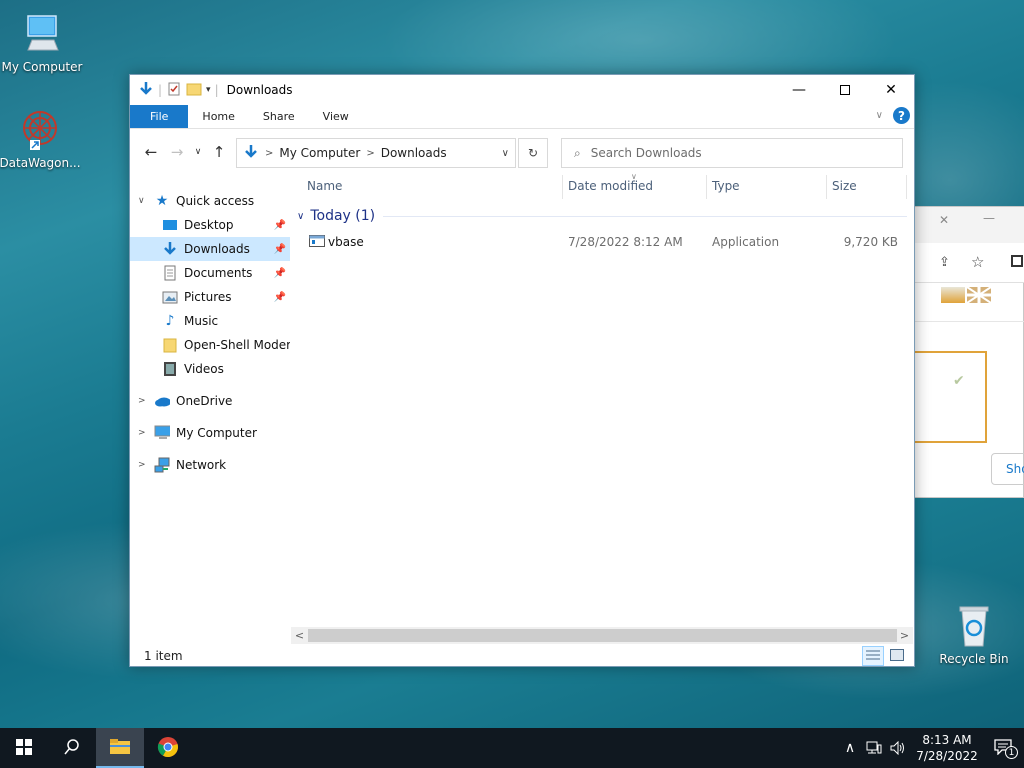  Describe the element at coordinates (505, 153) in the screenshot. I see `address-dropdown-icon: ∨` at that location.